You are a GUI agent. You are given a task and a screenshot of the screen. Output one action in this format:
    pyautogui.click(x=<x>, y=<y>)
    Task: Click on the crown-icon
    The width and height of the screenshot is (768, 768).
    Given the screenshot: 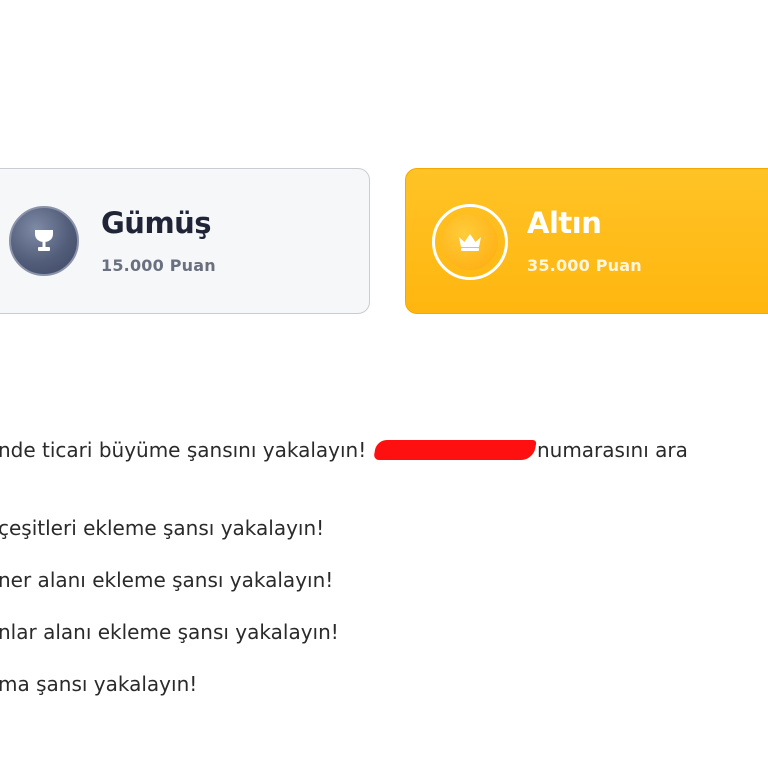 What is the action you would take?
    pyautogui.click(x=470, y=242)
    